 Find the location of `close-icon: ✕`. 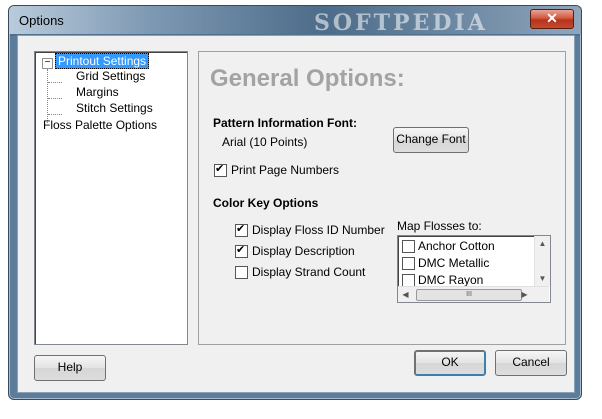

close-icon: ✕ is located at coordinates (552, 18).